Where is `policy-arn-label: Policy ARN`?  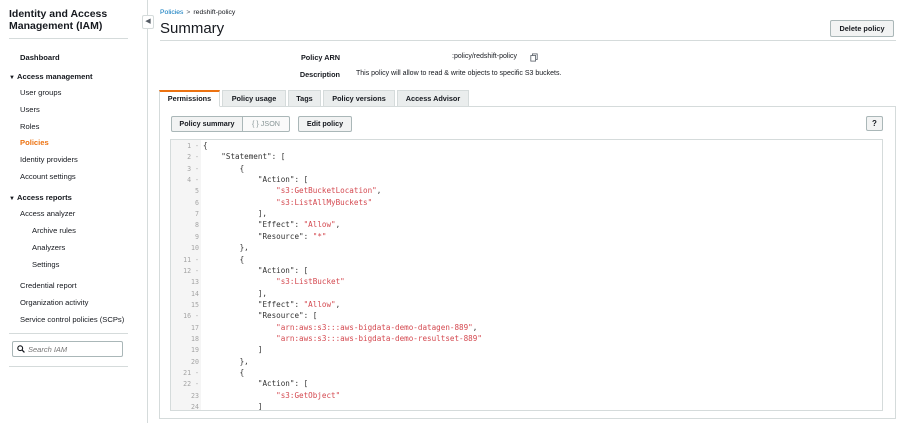
policy-arn-label: Policy ARN is located at coordinates (320, 57).